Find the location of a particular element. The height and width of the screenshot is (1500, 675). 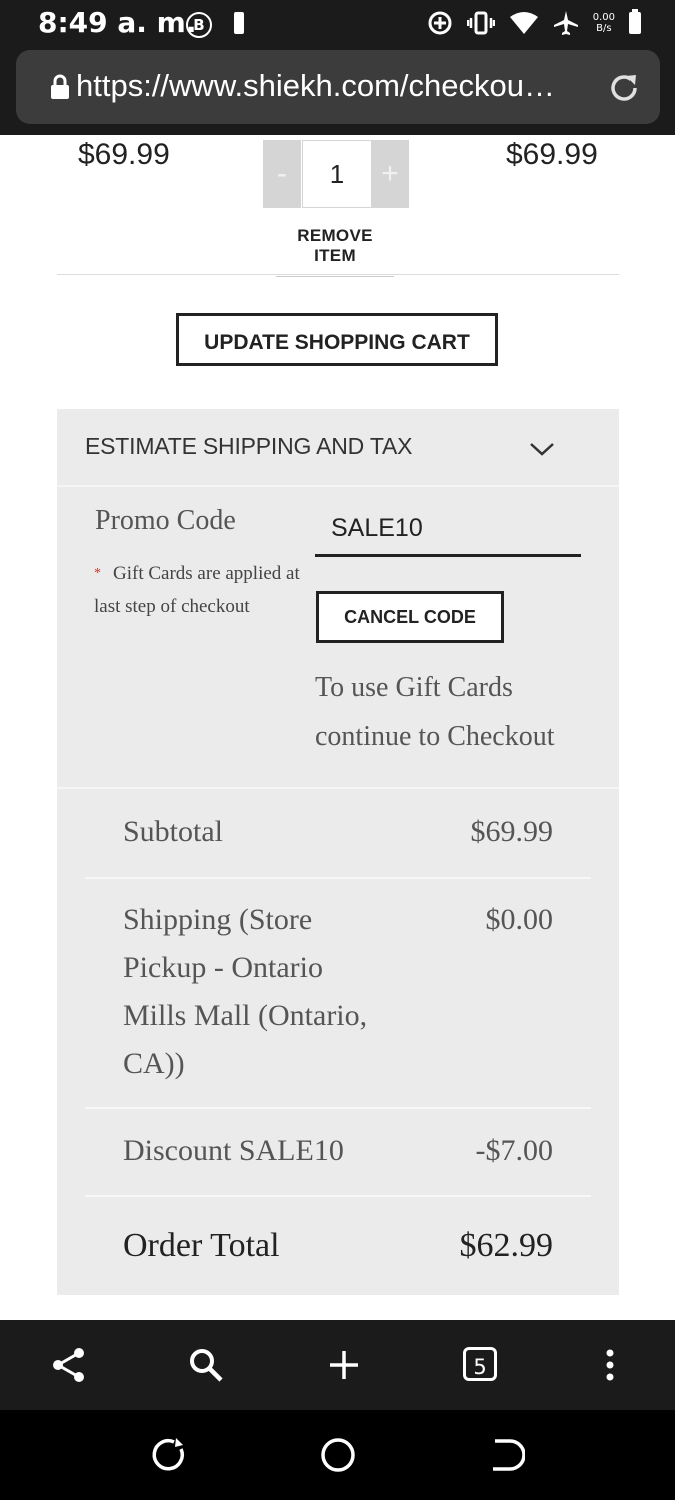

reload-icon is located at coordinates (624, 88).